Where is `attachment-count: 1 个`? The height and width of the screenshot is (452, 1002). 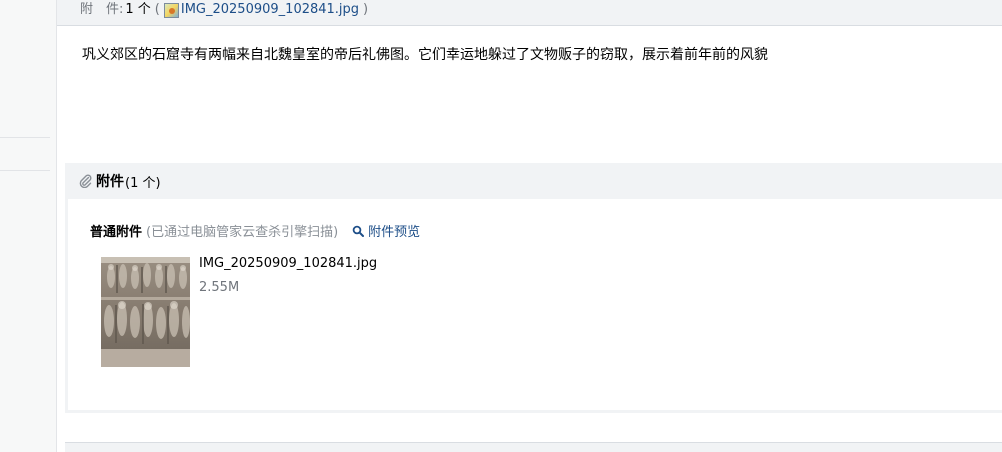
attachment-count: 1 个 is located at coordinates (138, 9).